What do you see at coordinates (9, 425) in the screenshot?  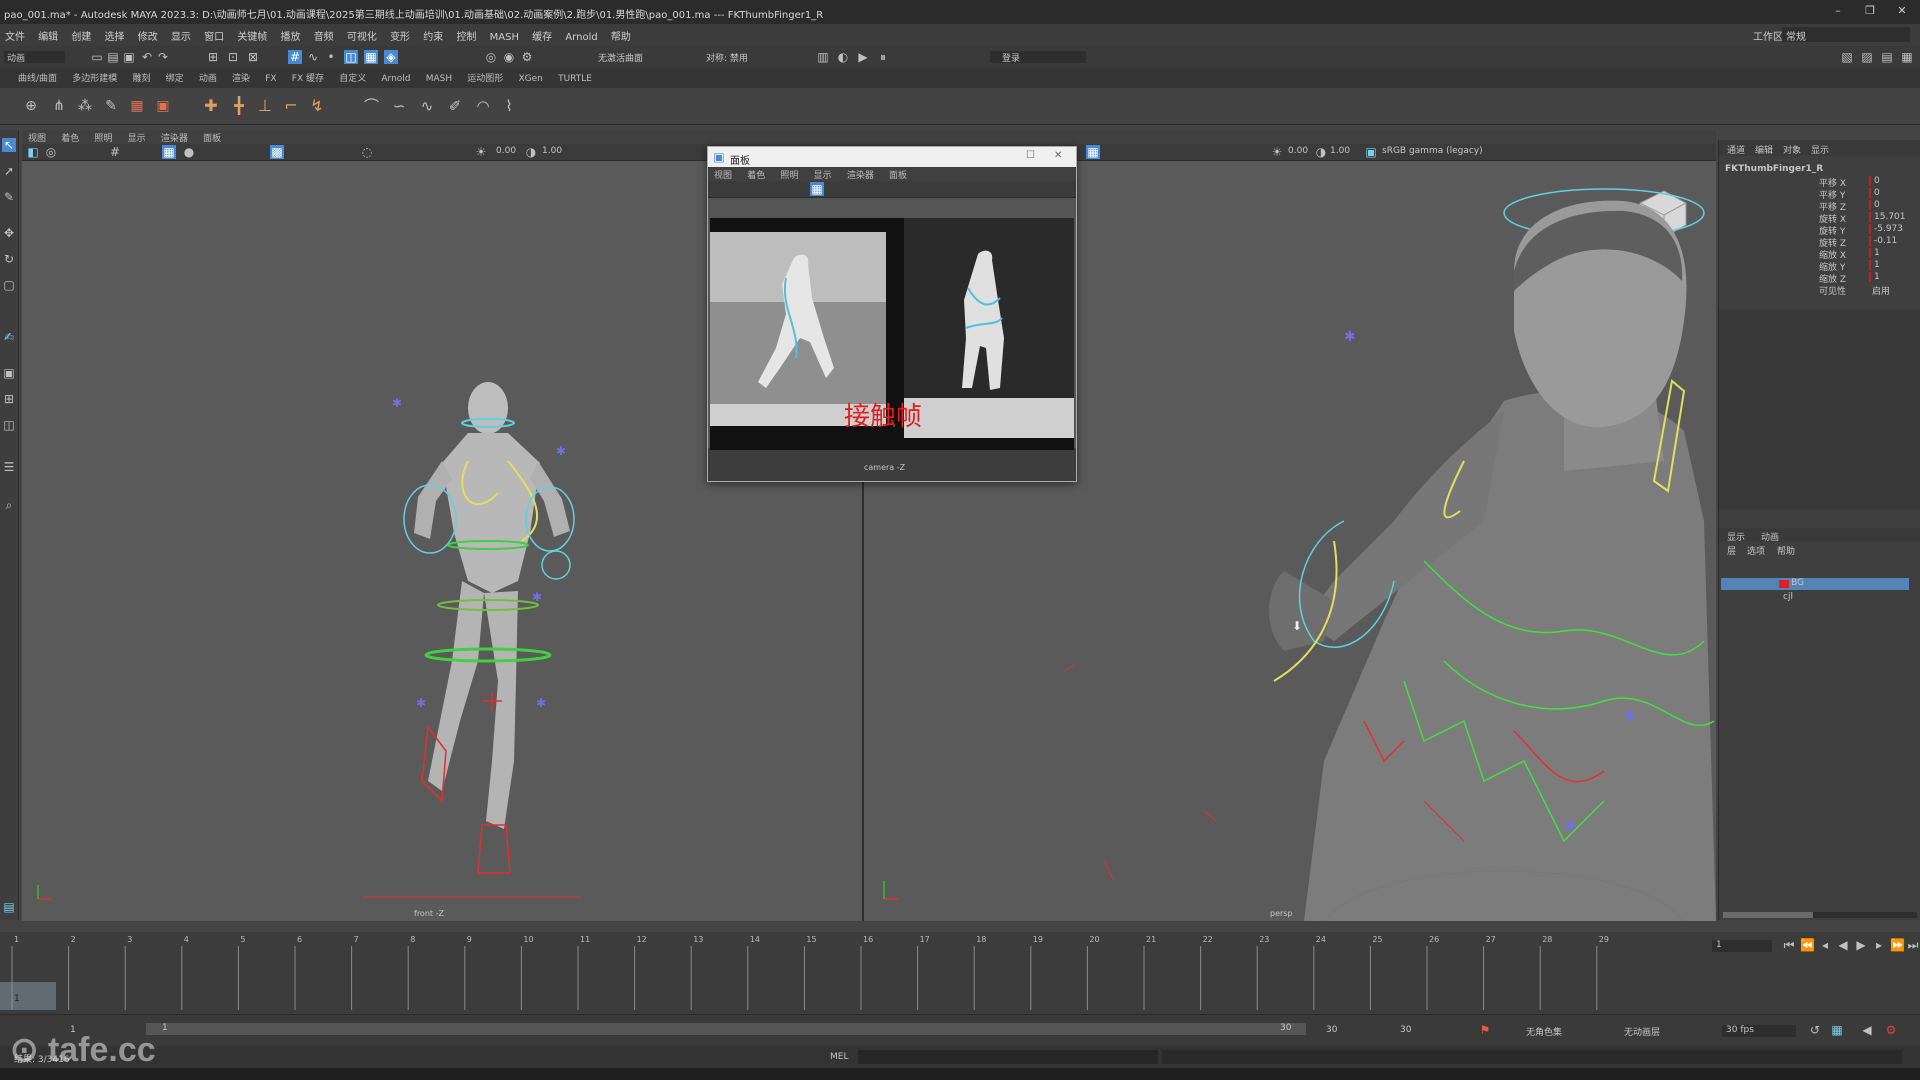 I see `two-view-icon: ◫` at bounding box center [9, 425].